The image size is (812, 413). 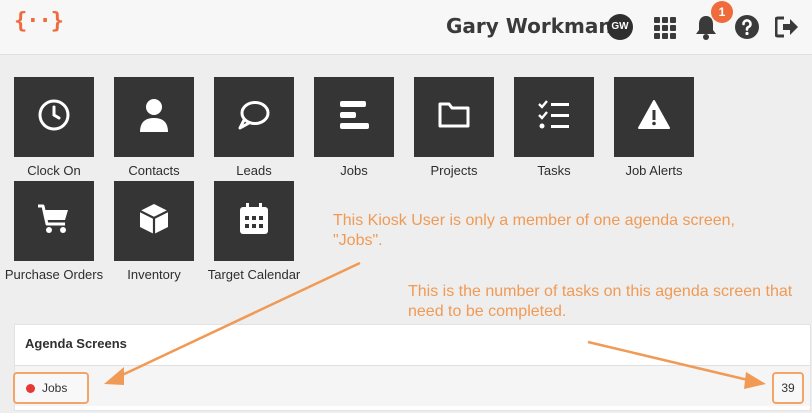 I want to click on agenda-screens-title: Agenda Screens, so click(x=76, y=343).